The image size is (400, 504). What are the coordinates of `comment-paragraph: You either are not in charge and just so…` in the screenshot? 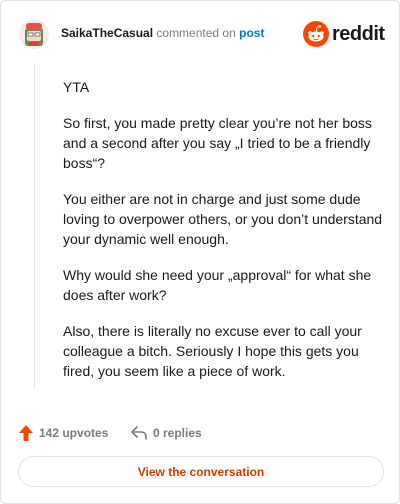 It's located at (223, 219).